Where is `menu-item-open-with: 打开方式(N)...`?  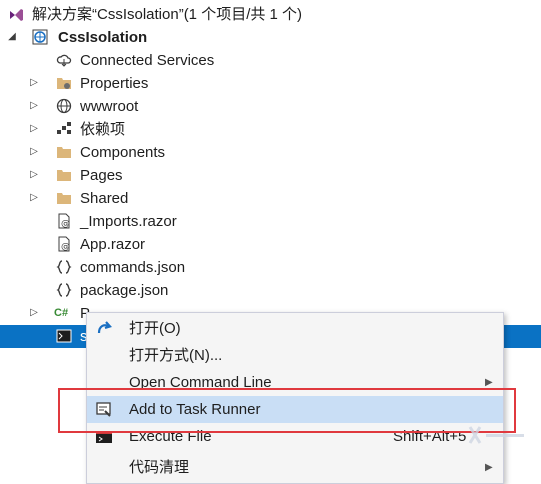
menu-item-open-with: 打开方式(N)... is located at coordinates (295, 355).